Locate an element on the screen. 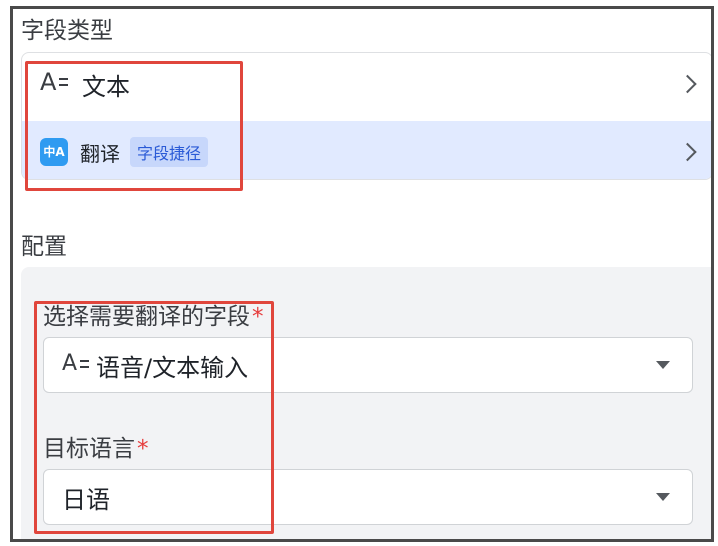  translate-icon: 中A is located at coordinates (54, 152).